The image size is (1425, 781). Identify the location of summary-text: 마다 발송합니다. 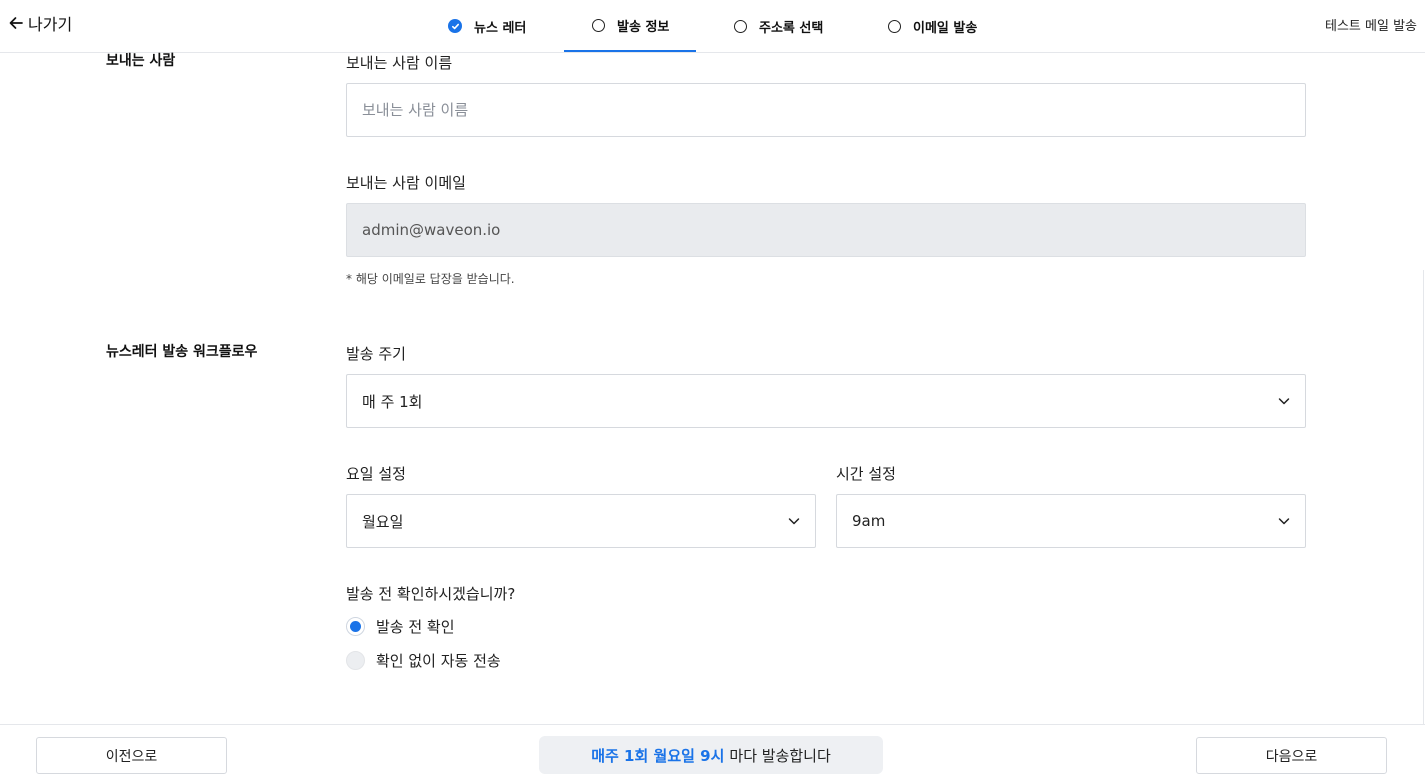
(780, 755).